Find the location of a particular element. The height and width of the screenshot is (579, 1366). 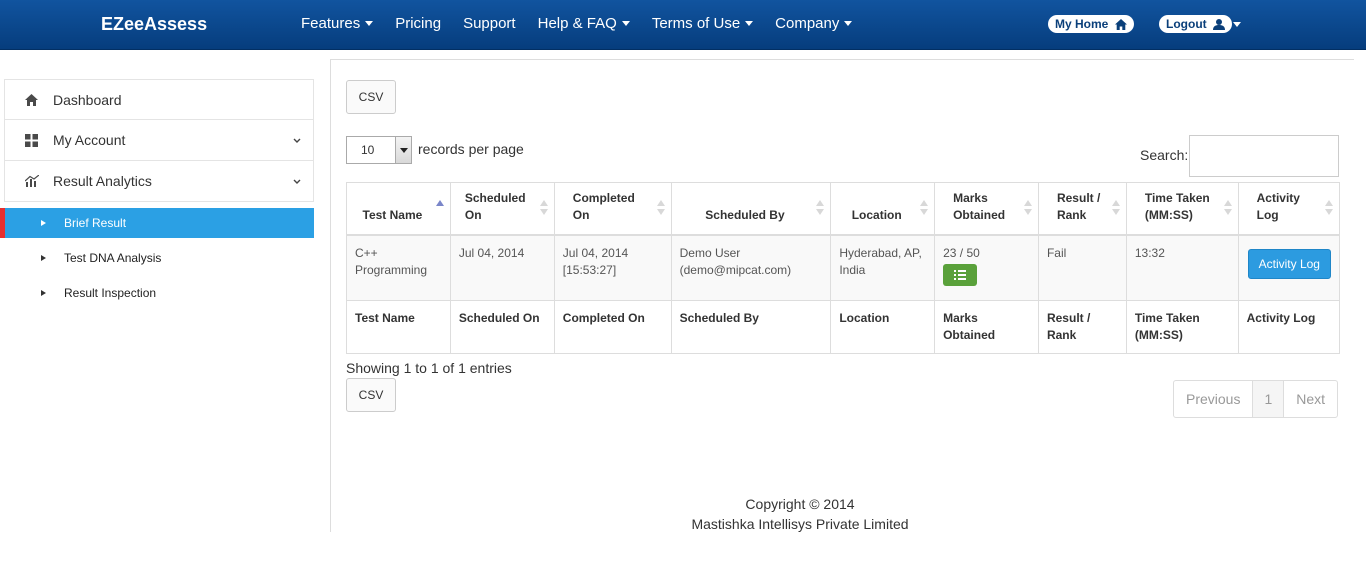

footer-marks-obtained: Marks Obtained is located at coordinates (986, 326).